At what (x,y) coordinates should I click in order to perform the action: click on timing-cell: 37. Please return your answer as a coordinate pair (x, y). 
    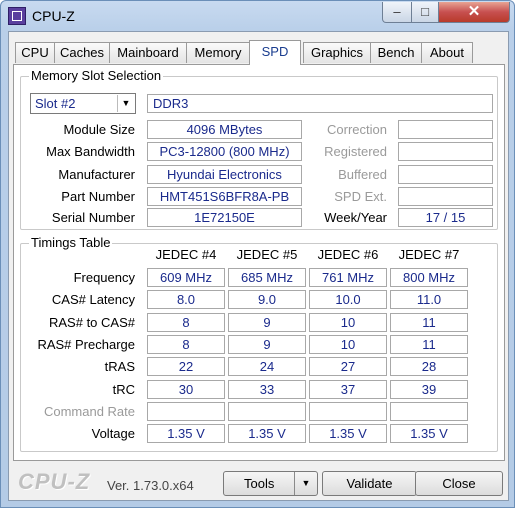
    Looking at the image, I should click on (348, 389).